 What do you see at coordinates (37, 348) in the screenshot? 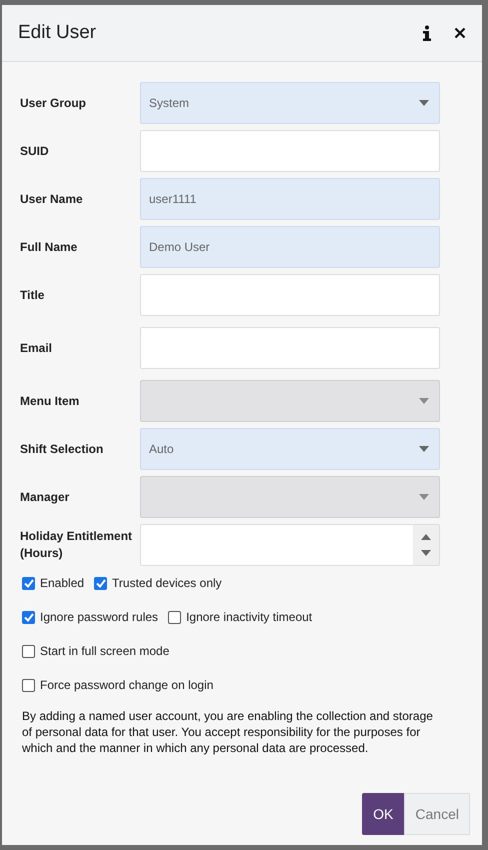
I see `field-label: Email` at bounding box center [37, 348].